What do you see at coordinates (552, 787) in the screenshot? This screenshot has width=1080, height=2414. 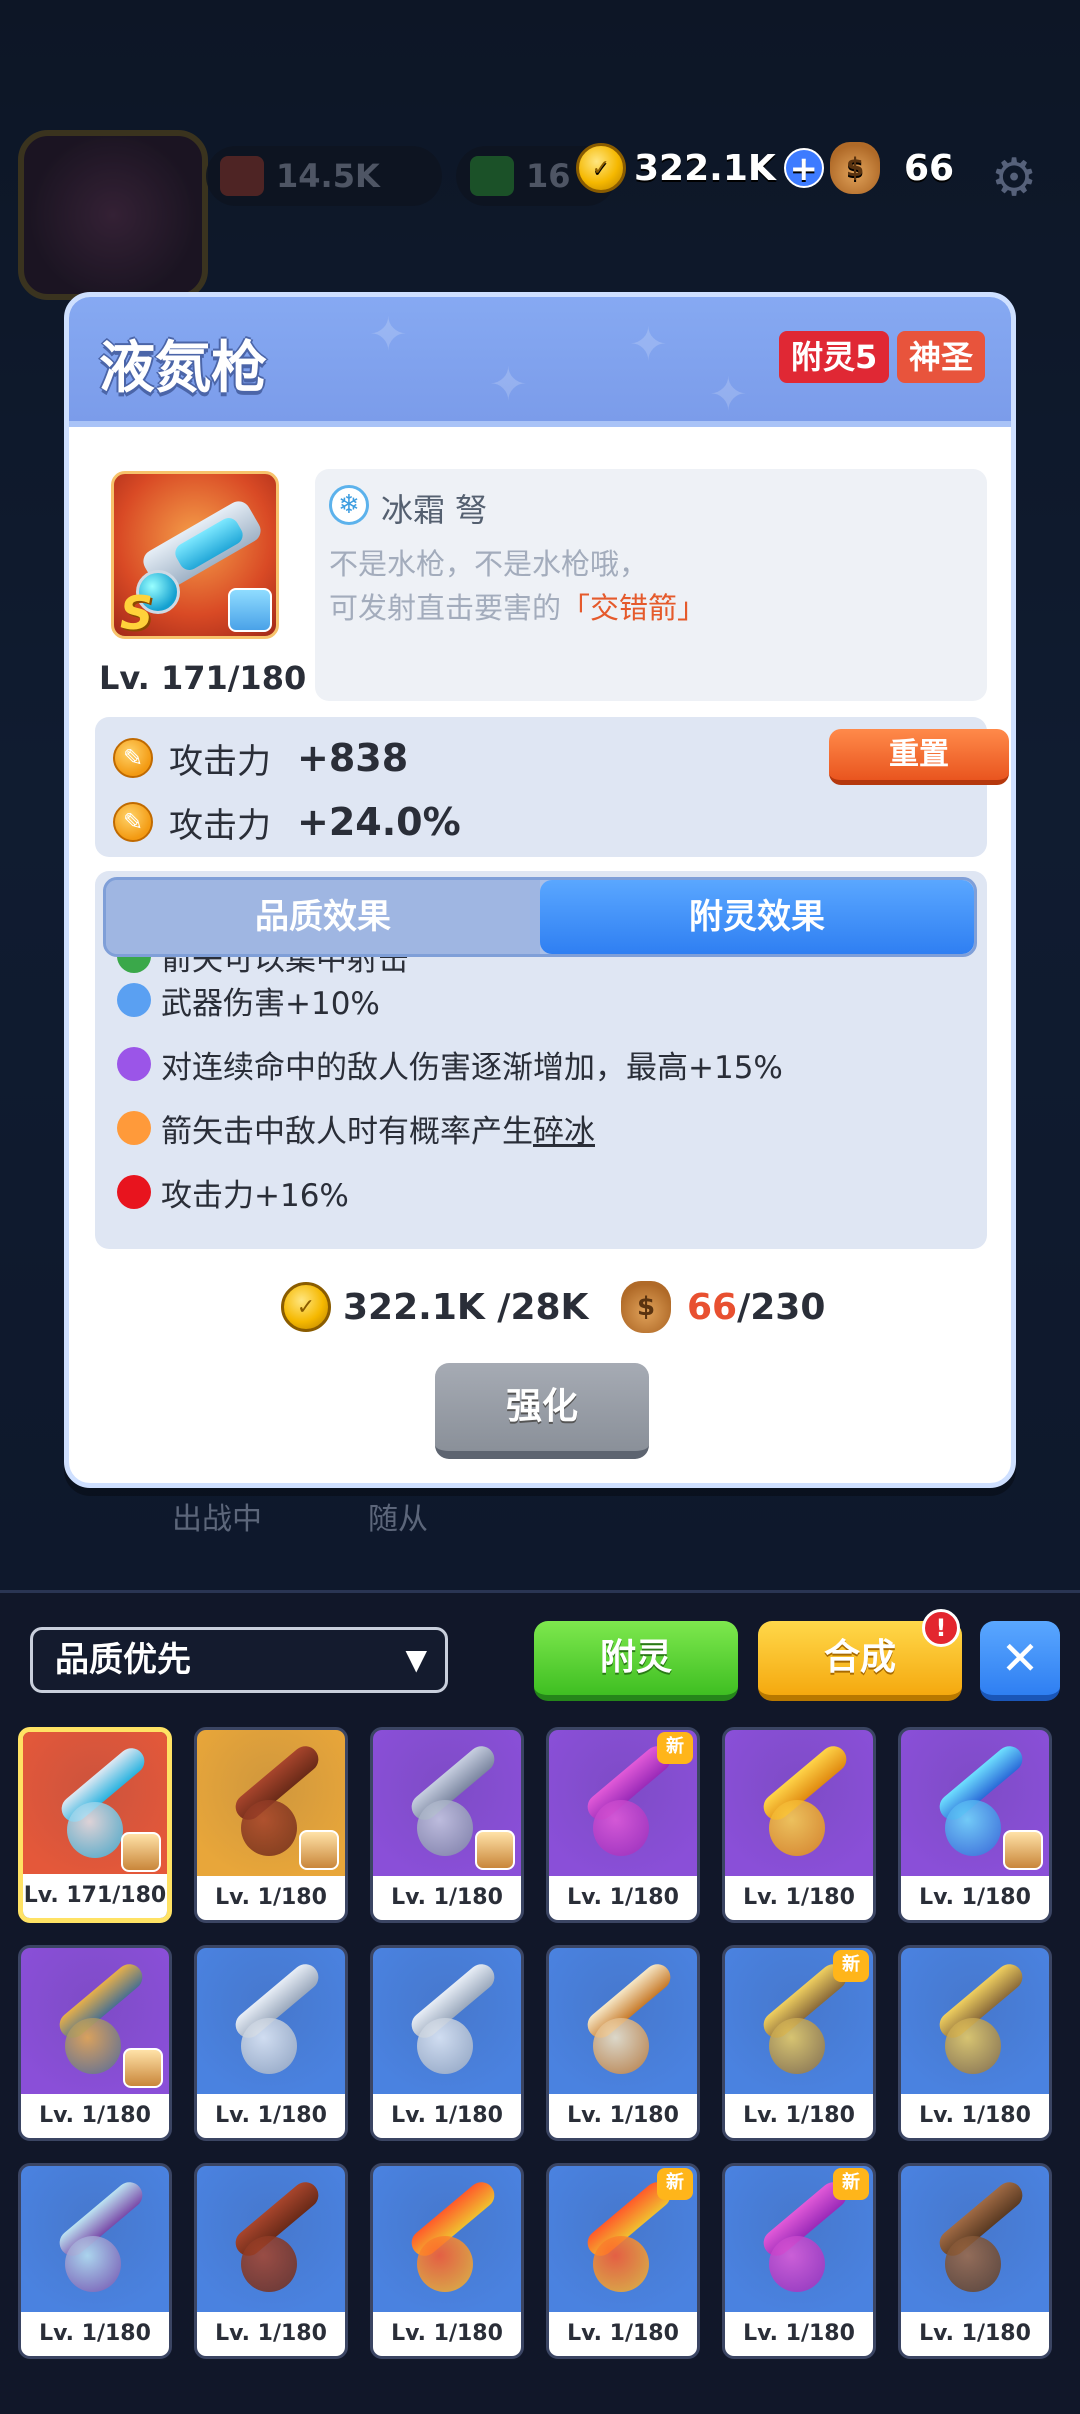 I see `stats-box: ✎ 攻击力 +838 ✎ 攻击力 +24.0% 重置` at bounding box center [552, 787].